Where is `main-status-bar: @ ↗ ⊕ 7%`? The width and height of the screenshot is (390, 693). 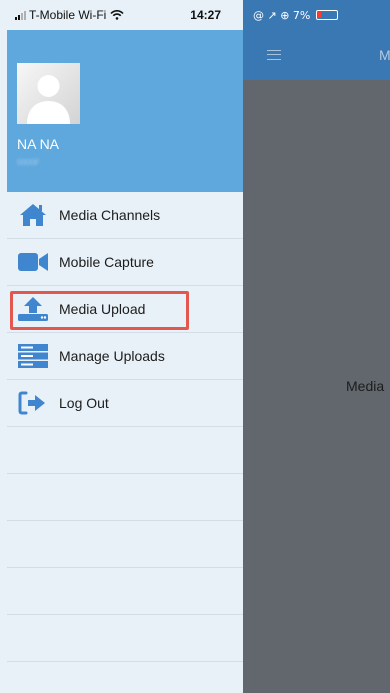 main-status-bar: @ ↗ ⊕ 7% is located at coordinates (316, 15).